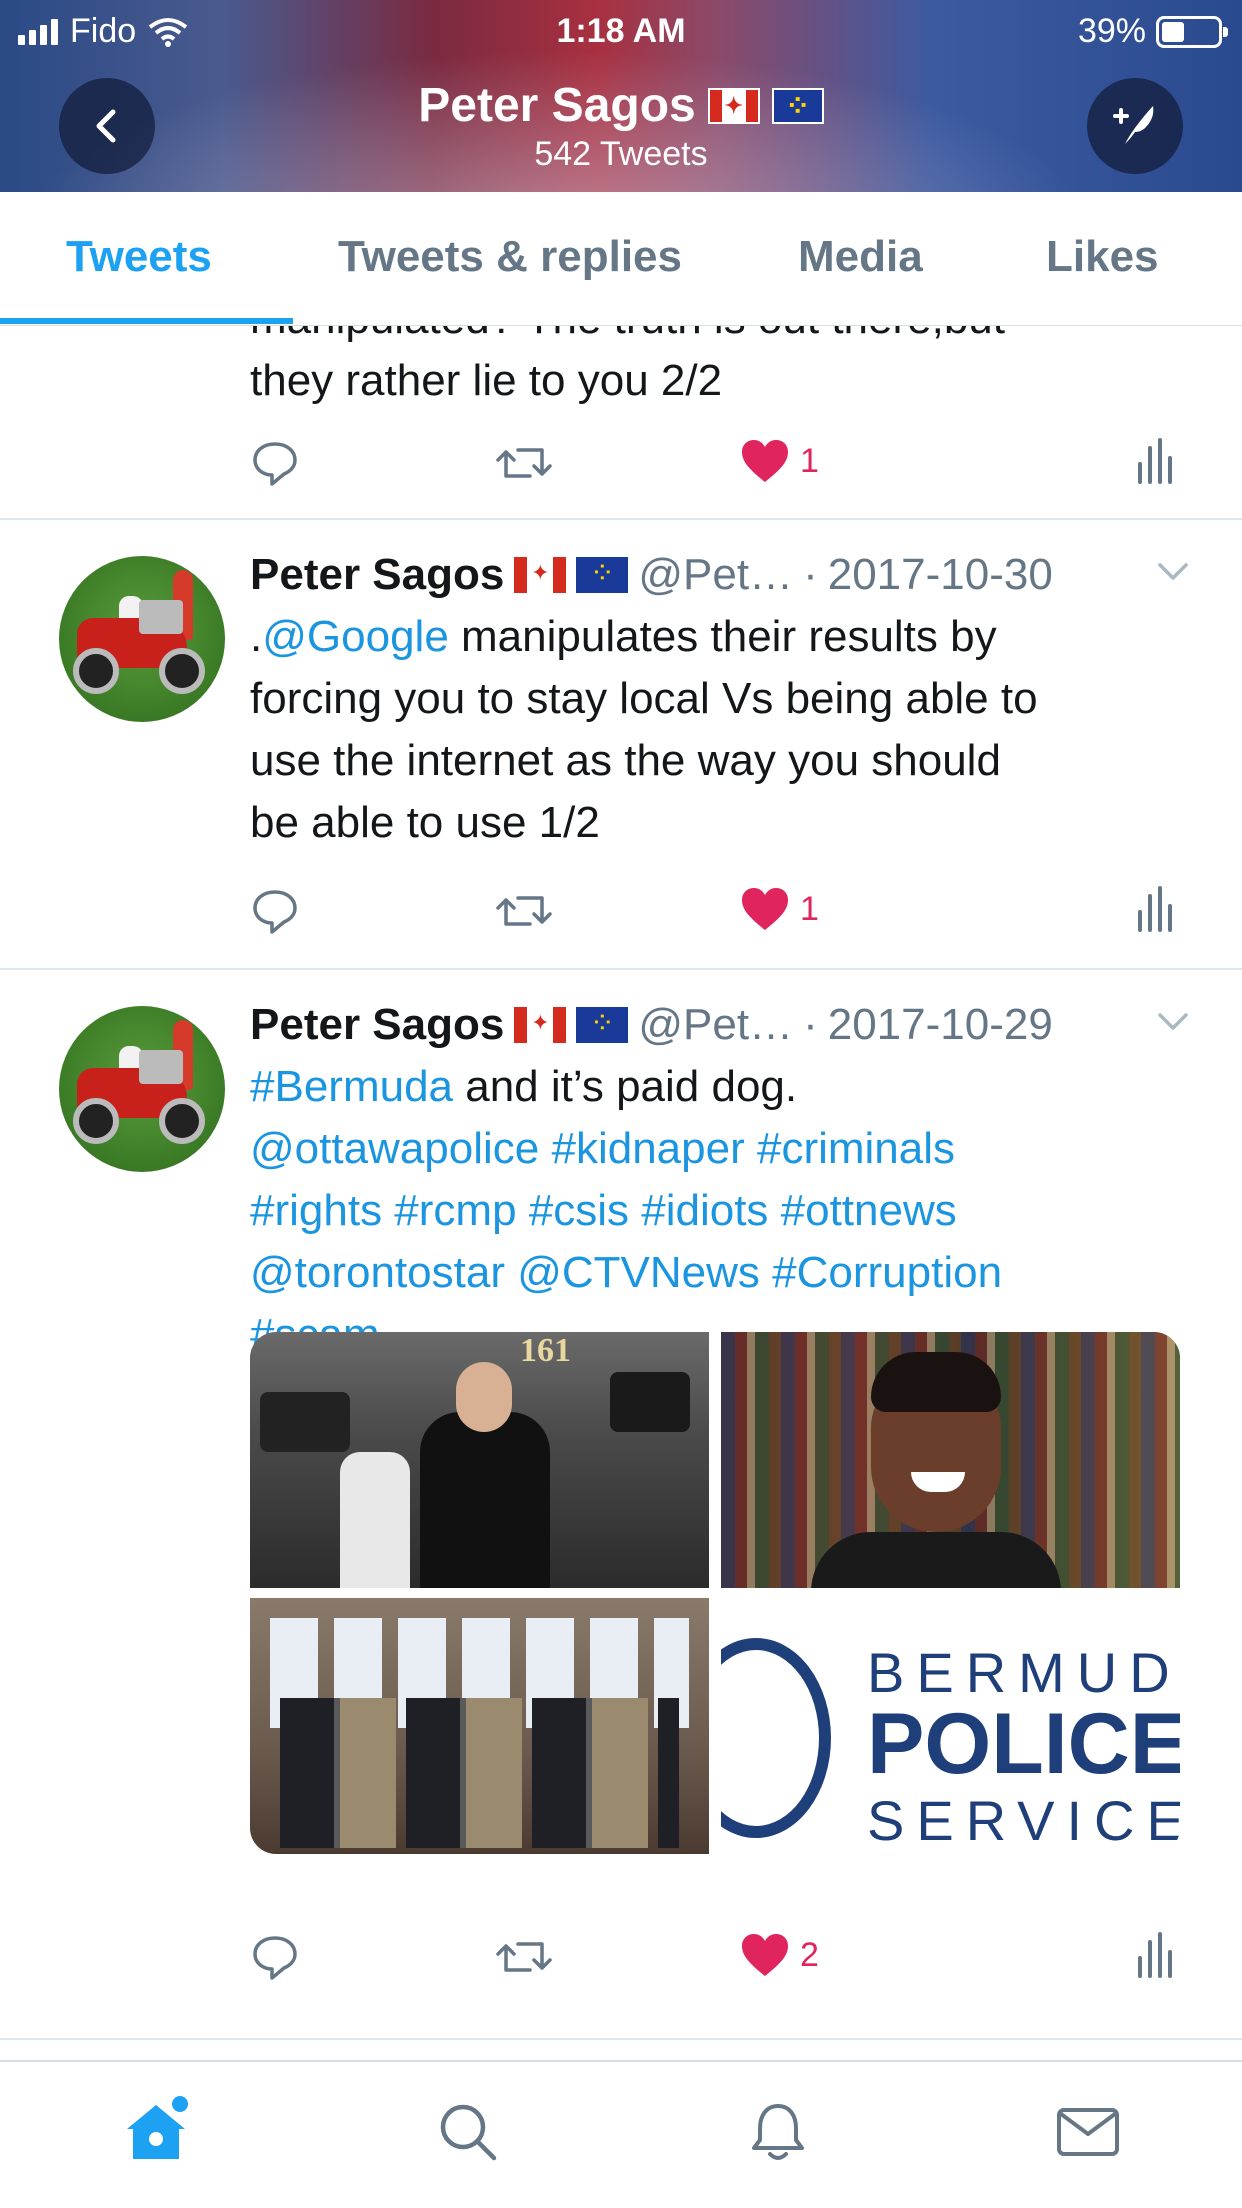 The width and height of the screenshot is (1242, 2208). I want to click on text-prefix: ., so click(256, 636).